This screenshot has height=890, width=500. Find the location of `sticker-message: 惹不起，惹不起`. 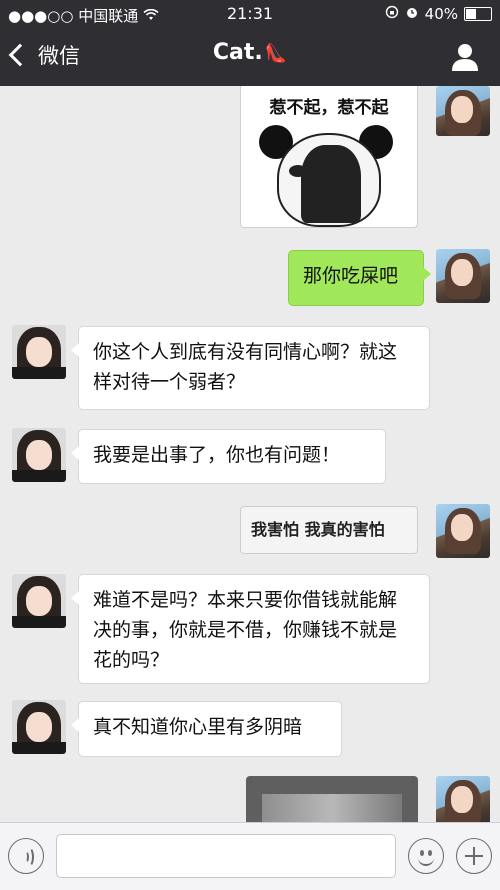

sticker-message: 惹不起，惹不起 is located at coordinates (329, 157).